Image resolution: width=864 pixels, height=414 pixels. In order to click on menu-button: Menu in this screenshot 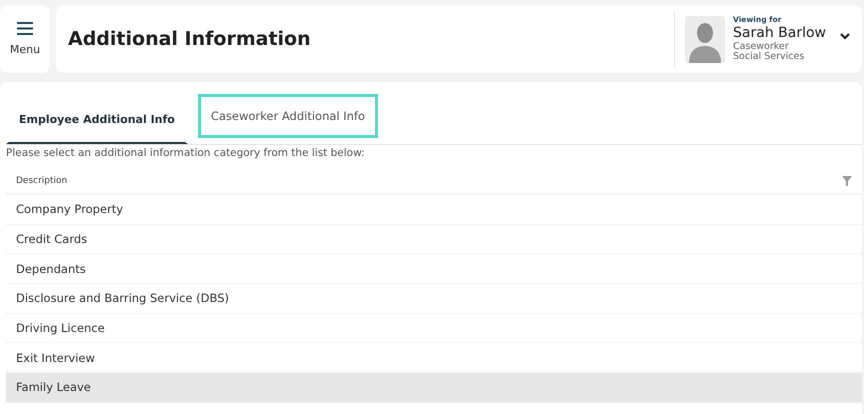, I will do `click(25, 39)`.